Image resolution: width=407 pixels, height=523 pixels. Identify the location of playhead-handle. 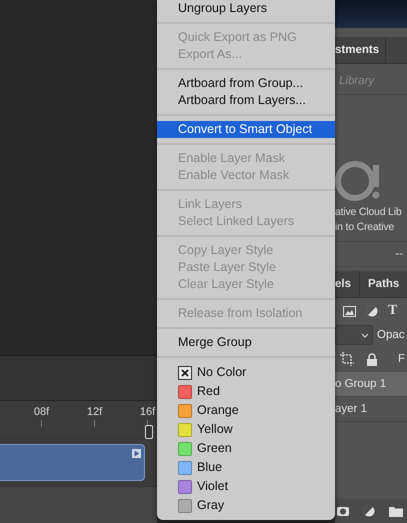
(149, 432).